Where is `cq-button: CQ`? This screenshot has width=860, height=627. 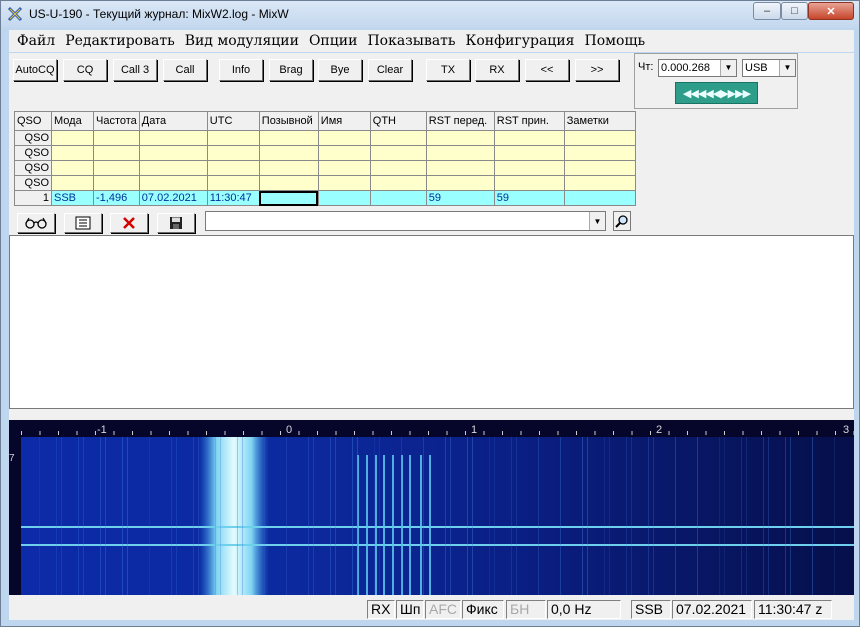 cq-button: CQ is located at coordinates (85, 70).